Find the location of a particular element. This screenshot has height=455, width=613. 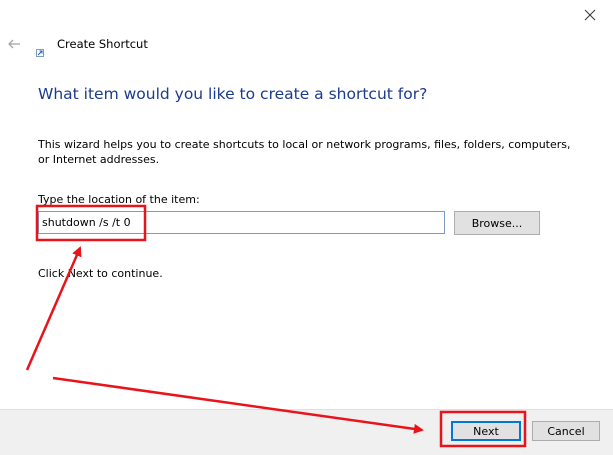

window-title: Create Shortcut is located at coordinates (102, 44).